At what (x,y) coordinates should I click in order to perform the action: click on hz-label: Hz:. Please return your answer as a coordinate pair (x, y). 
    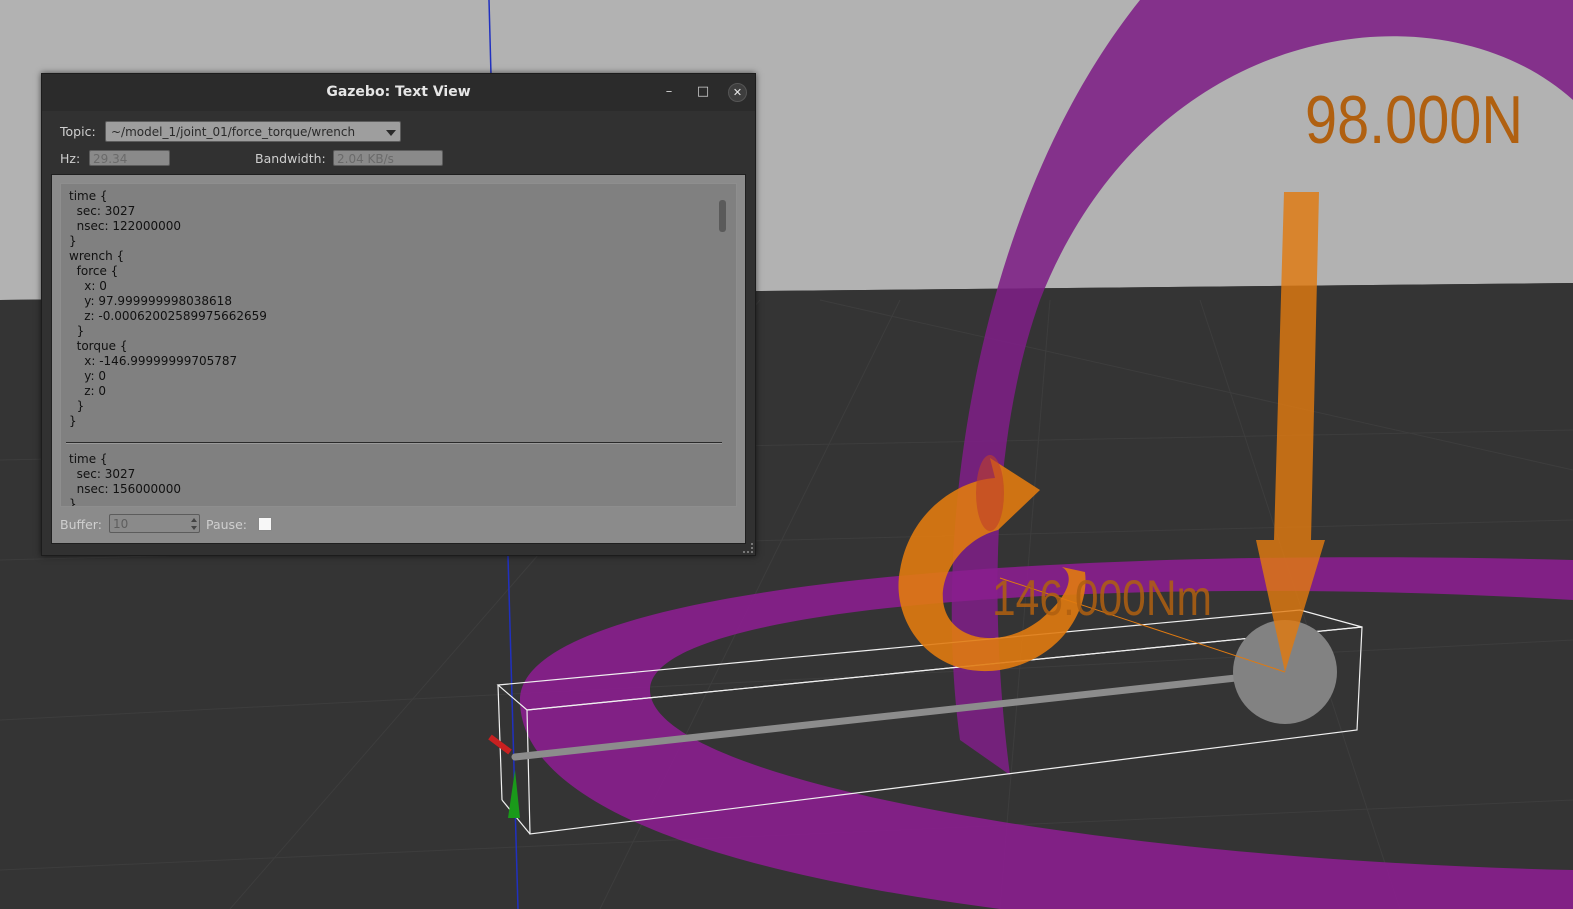
    Looking at the image, I should click on (70, 158).